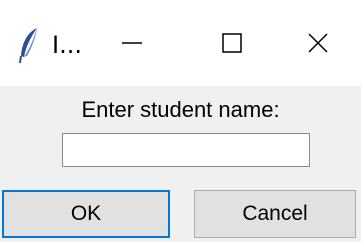 The image size is (361, 242). What do you see at coordinates (180, 109) in the screenshot?
I see `prompt-label: Enter student name:` at bounding box center [180, 109].